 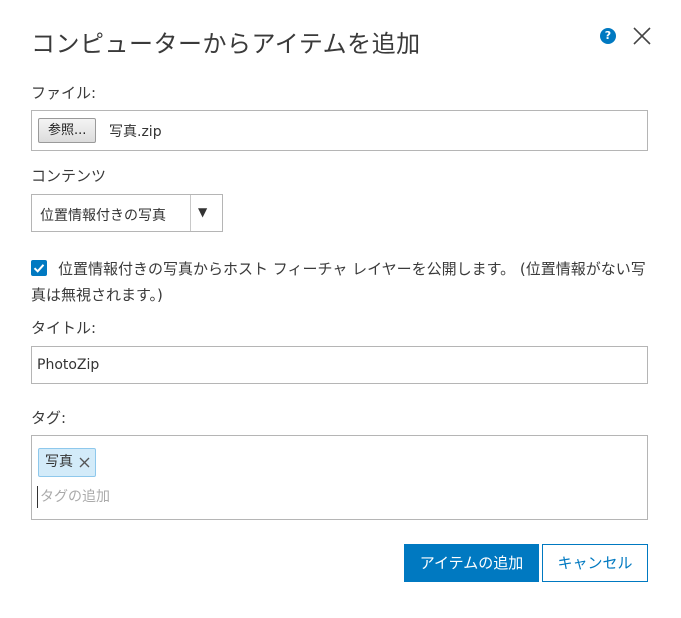 What do you see at coordinates (84, 462) in the screenshot?
I see `remove-tag-icon` at bounding box center [84, 462].